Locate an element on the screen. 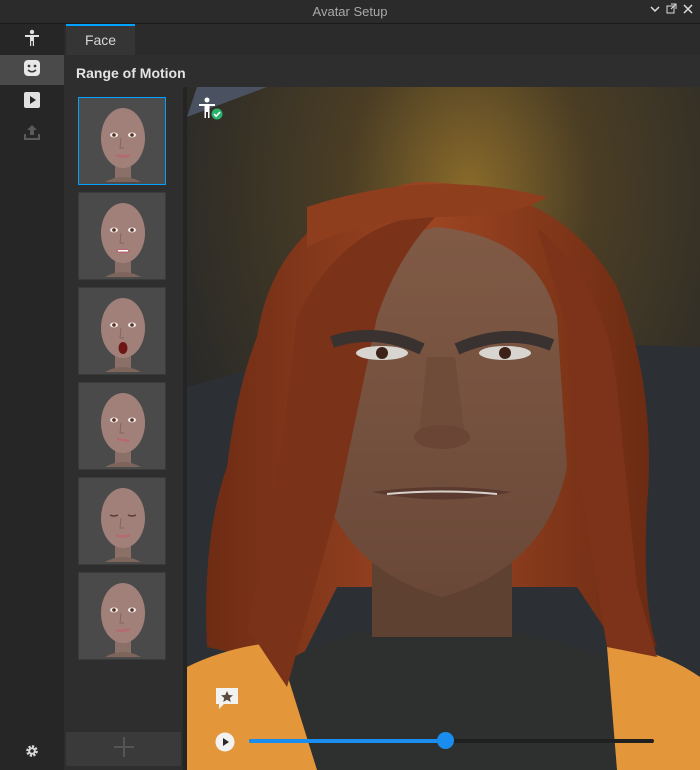 The image size is (700, 770). add-pose-button is located at coordinates (123, 749).